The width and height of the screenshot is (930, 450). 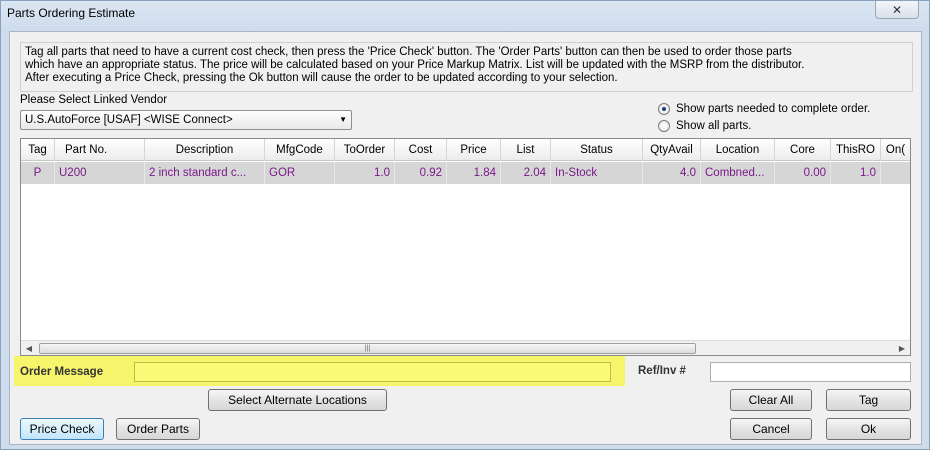 What do you see at coordinates (421, 173) in the screenshot?
I see `cell-cost: 0.92` at bounding box center [421, 173].